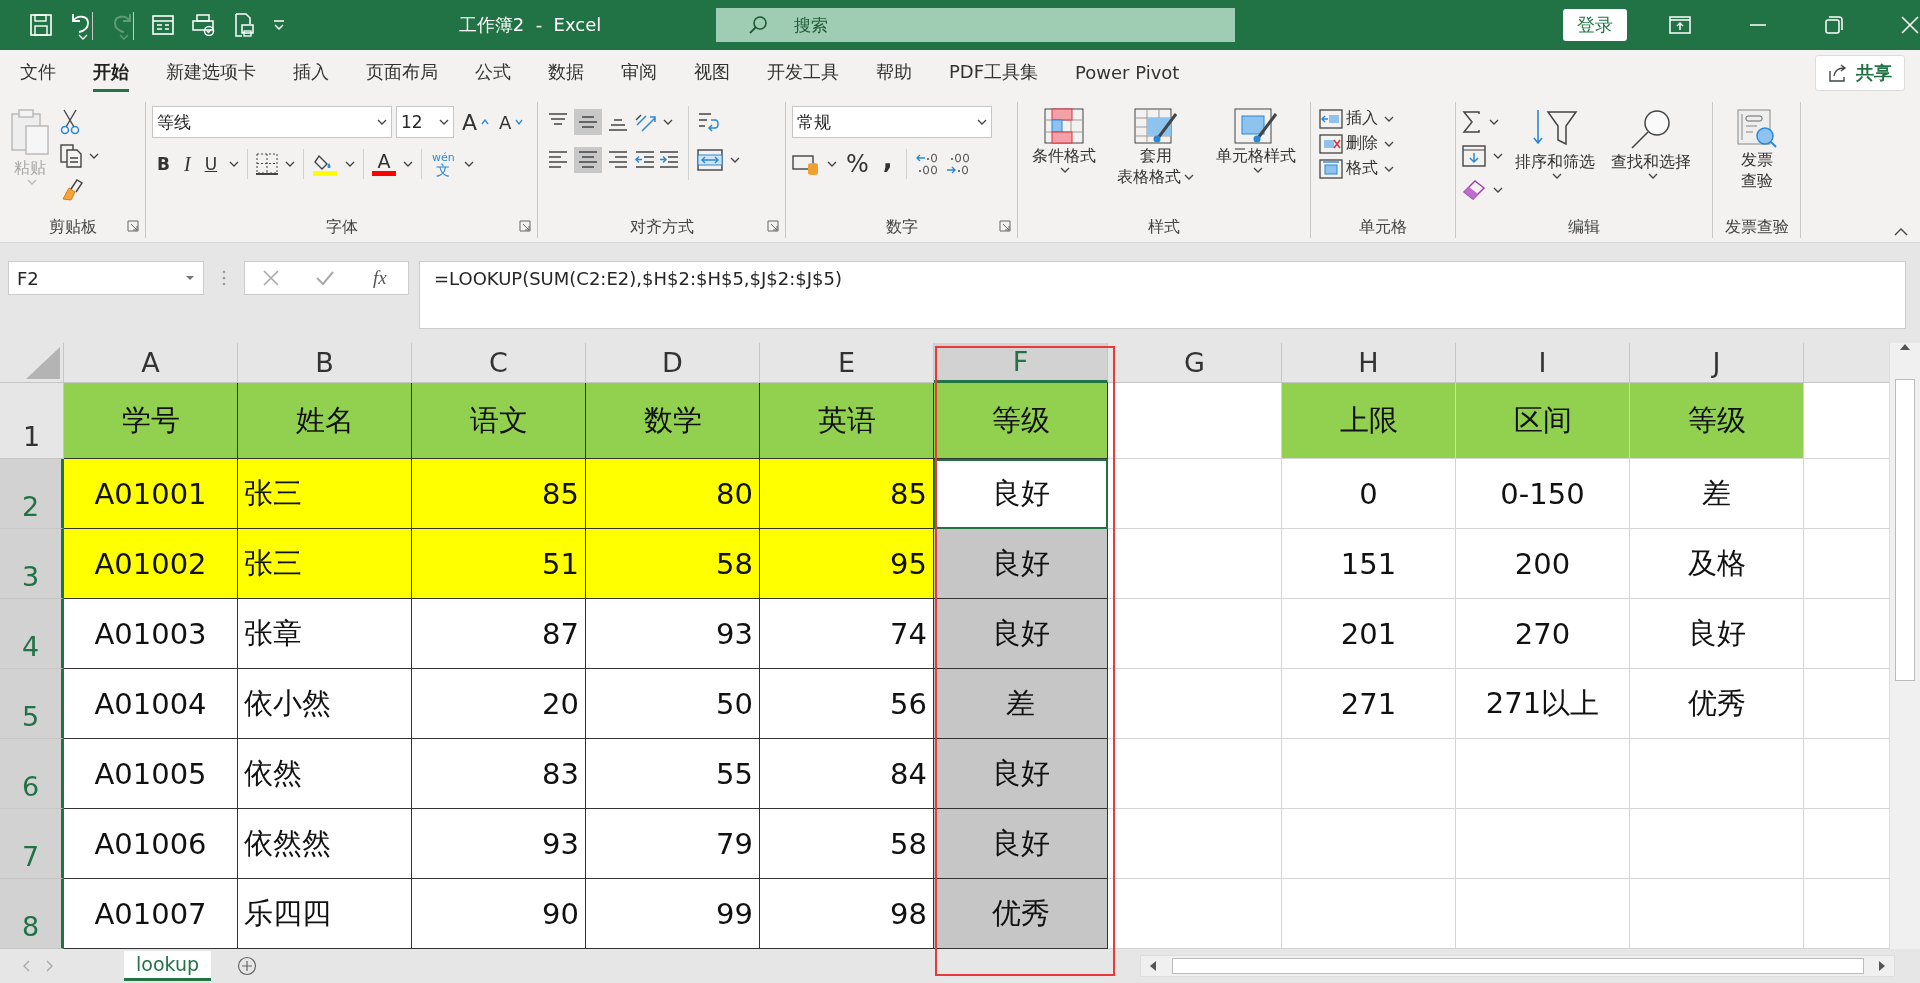 The height and width of the screenshot is (983, 1920). Describe the element at coordinates (384, 161) in the screenshot. I see `font-color-button: A` at that location.